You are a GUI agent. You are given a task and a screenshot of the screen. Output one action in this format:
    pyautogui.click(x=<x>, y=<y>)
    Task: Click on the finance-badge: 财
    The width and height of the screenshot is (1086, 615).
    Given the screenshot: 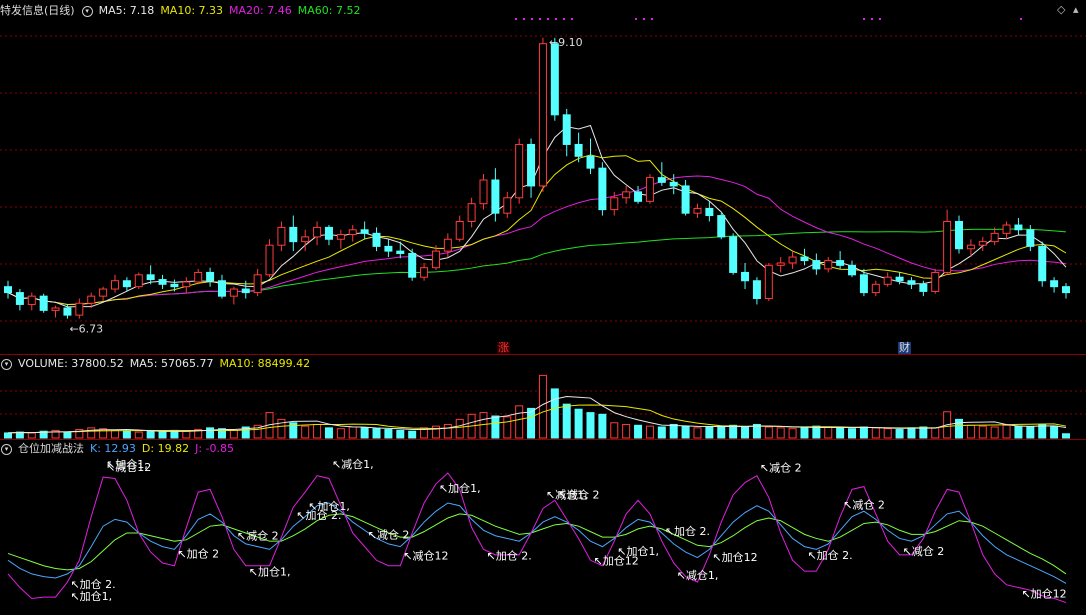 What is the action you would take?
    pyautogui.click(x=904, y=348)
    